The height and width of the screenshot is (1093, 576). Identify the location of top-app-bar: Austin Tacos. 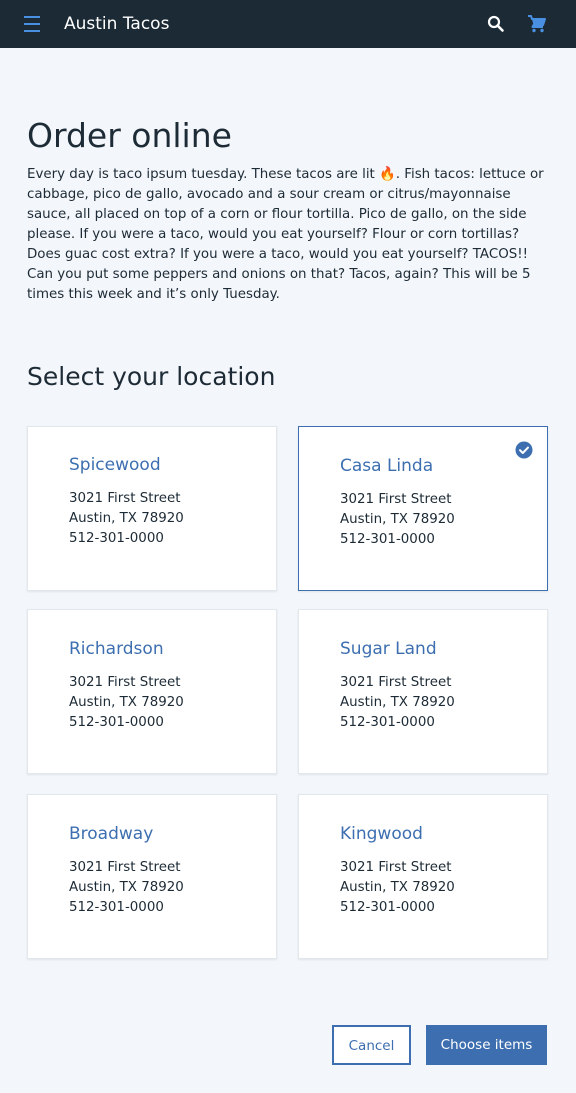
(288, 24).